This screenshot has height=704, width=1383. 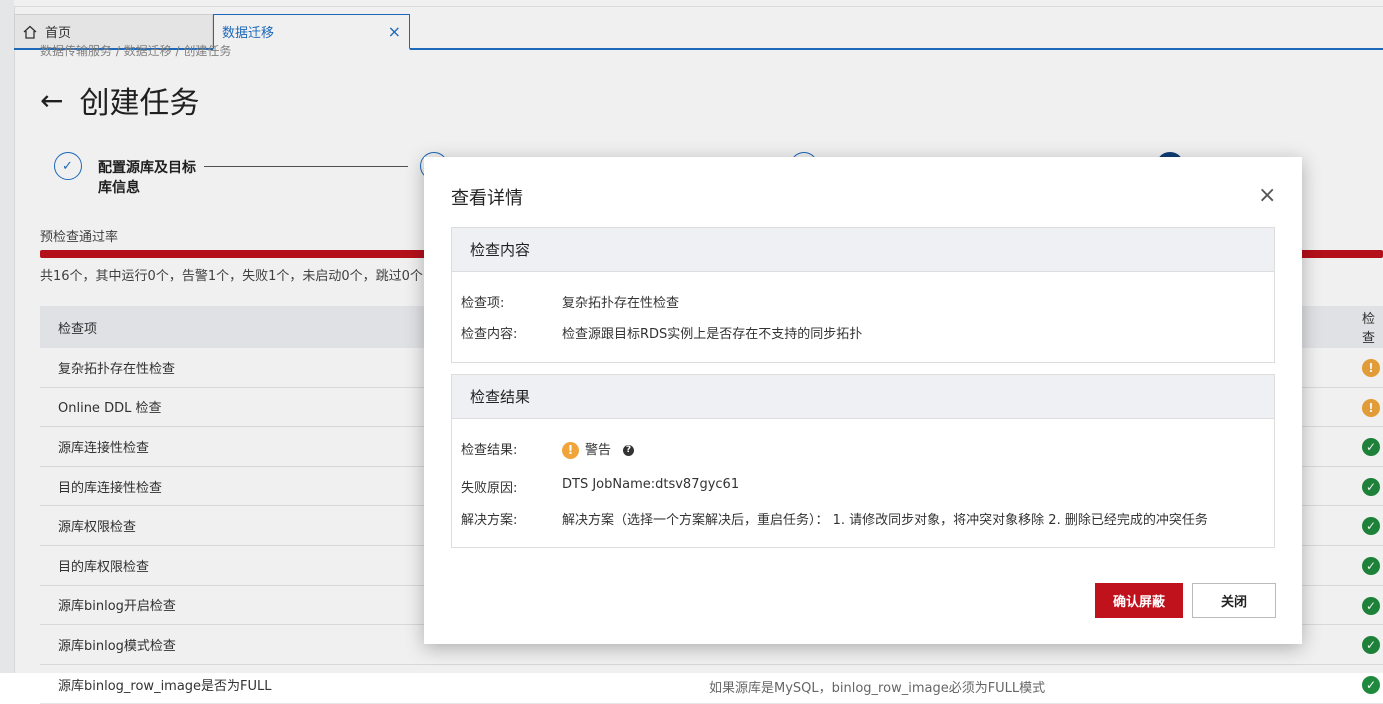 What do you see at coordinates (1371, 684) in the screenshot?
I see `success-check-icon: ✓` at bounding box center [1371, 684].